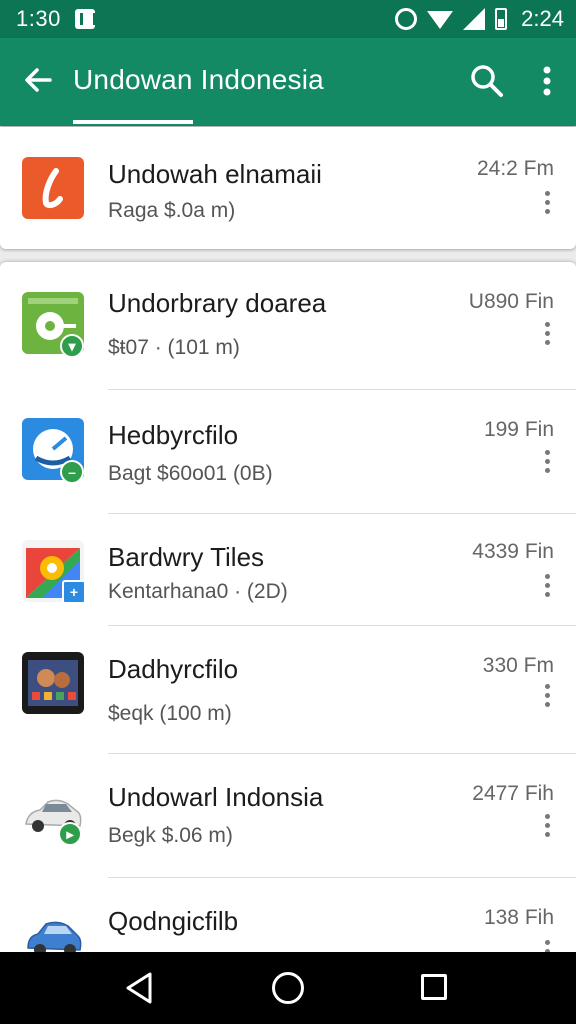 Image resolution: width=576 pixels, height=1024 pixels. Describe the element at coordinates (172, 210) in the screenshot. I see `app-meta: Raga $.0a m)` at that location.